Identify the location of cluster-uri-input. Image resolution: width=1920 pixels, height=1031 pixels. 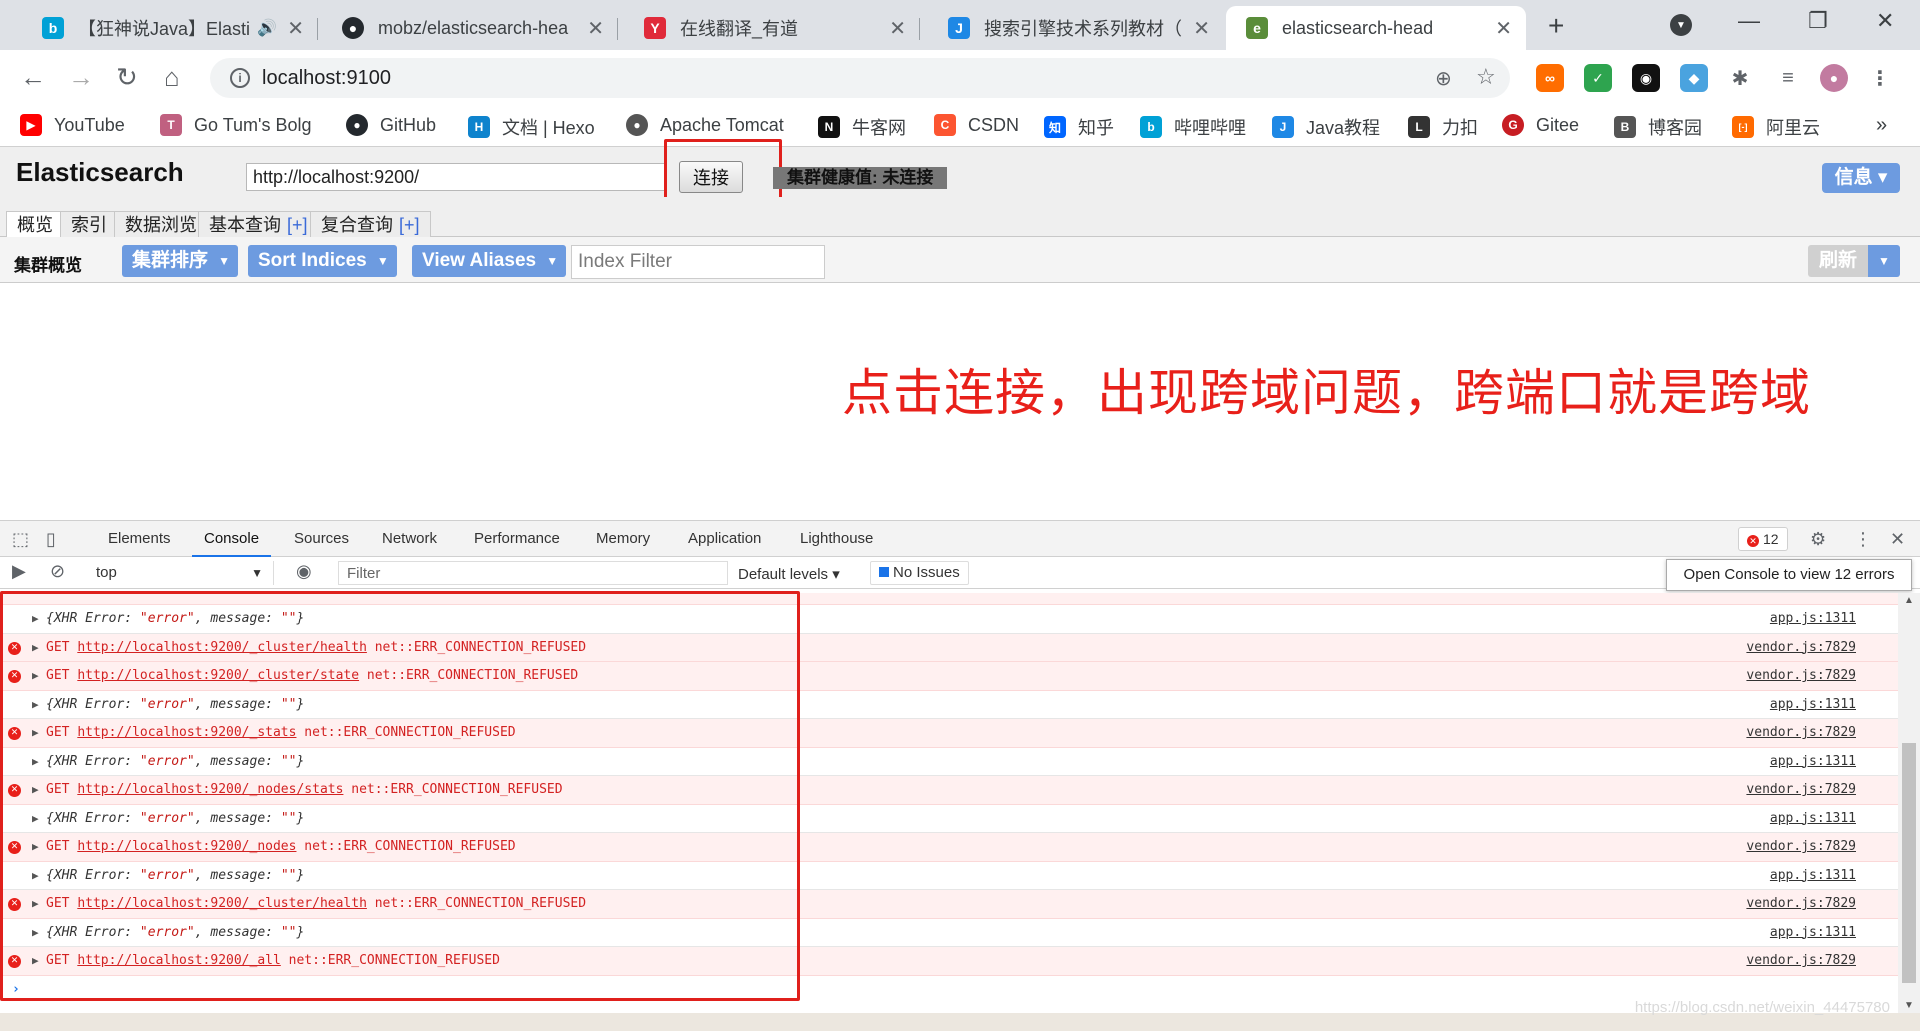
(456, 177).